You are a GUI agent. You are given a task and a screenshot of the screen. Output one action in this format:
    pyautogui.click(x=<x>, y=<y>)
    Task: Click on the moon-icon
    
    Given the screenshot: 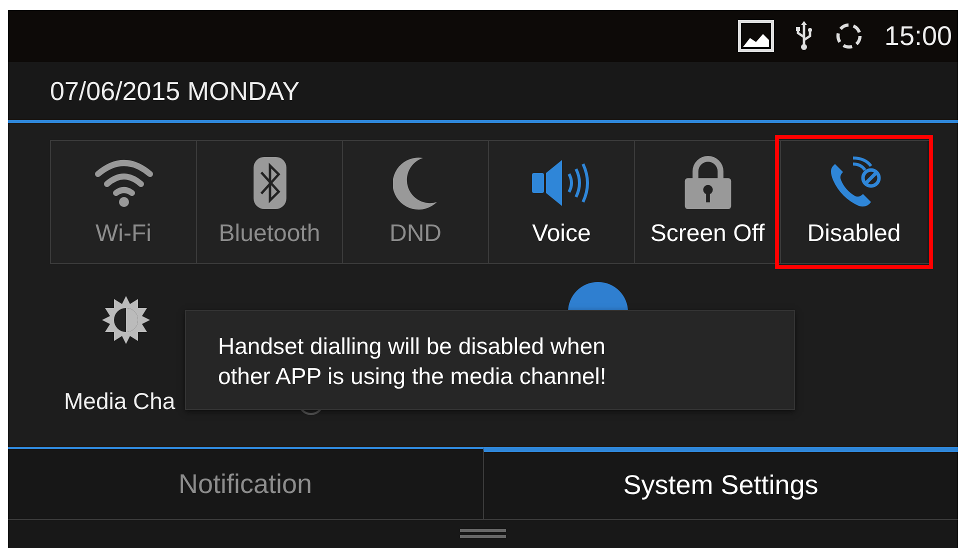 What is the action you would take?
    pyautogui.click(x=415, y=183)
    